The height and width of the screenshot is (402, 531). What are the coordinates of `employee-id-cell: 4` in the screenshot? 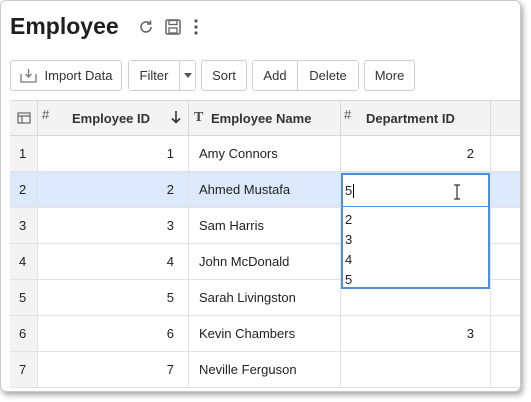 It's located at (113, 261).